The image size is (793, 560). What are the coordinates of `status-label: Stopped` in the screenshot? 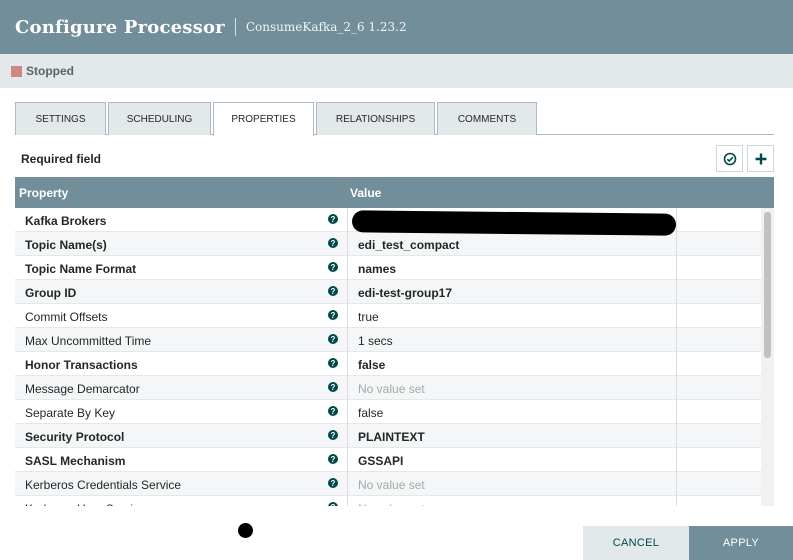 It's located at (50, 71).